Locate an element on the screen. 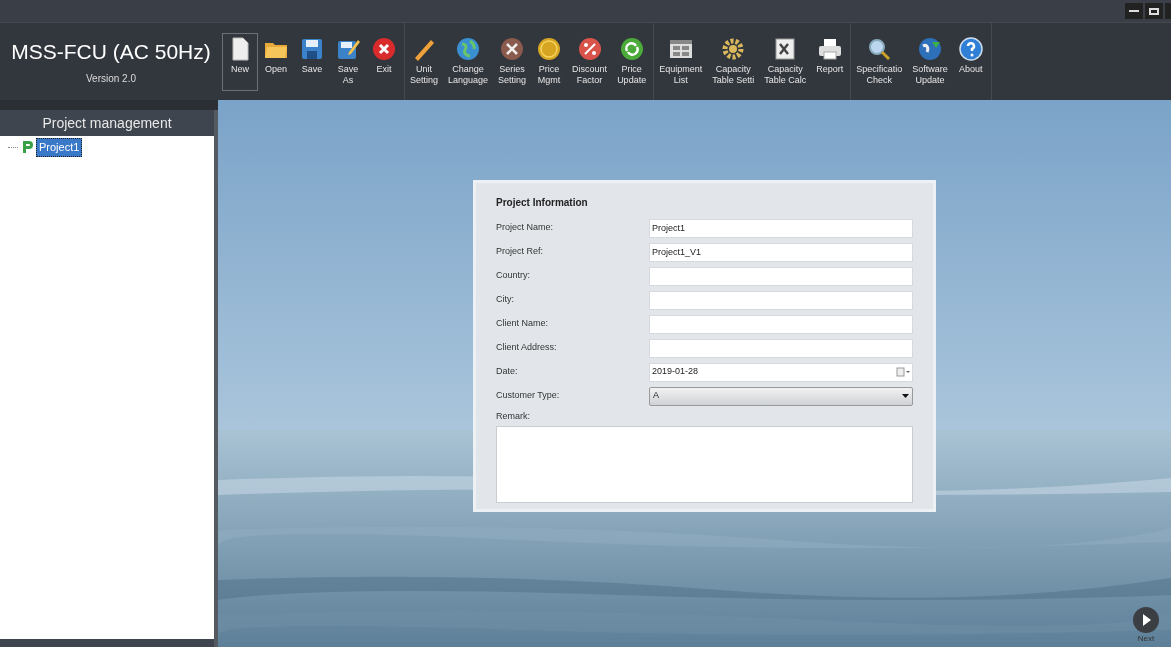 This screenshot has width=1171, height=647. toolbar-button: Price Update is located at coordinates (632, 62).